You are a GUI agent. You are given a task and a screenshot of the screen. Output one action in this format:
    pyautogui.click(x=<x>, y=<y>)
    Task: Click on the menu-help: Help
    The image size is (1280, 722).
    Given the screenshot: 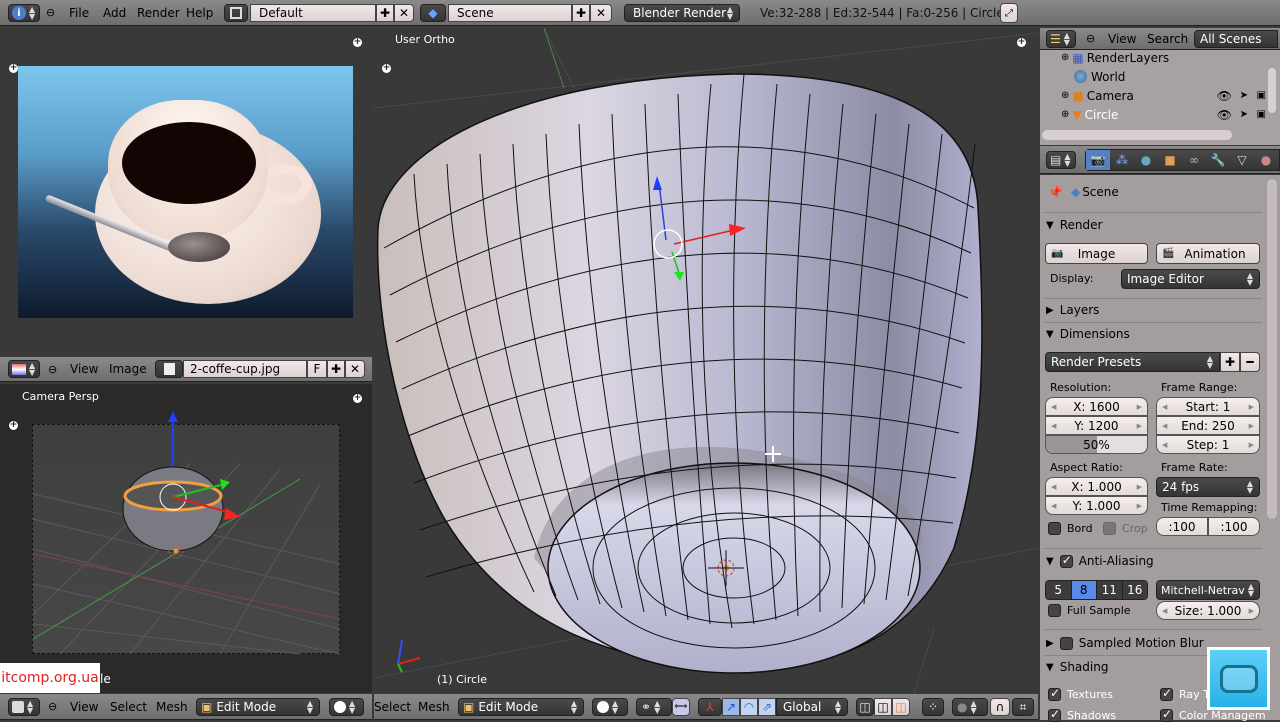 What is the action you would take?
    pyautogui.click(x=199, y=12)
    